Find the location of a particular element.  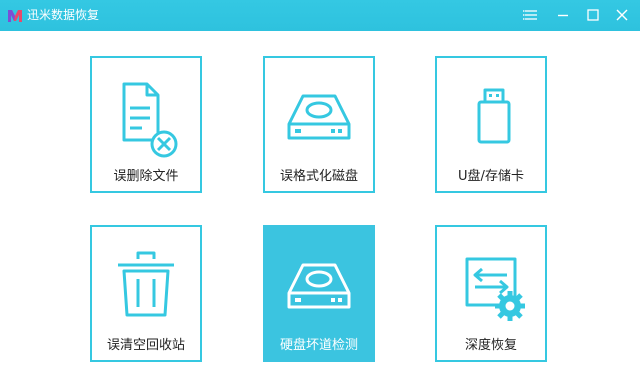

disk-icon is located at coordinates (319, 117).